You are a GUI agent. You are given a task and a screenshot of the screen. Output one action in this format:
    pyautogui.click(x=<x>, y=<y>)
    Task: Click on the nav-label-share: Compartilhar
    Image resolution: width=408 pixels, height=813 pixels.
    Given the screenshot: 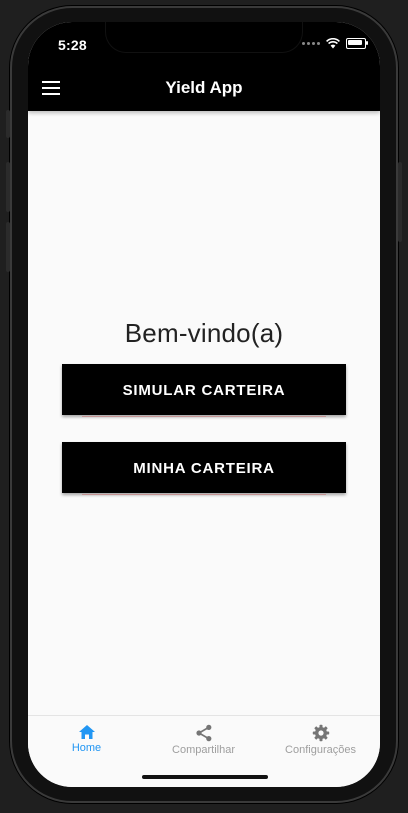 What is the action you would take?
    pyautogui.click(x=203, y=750)
    